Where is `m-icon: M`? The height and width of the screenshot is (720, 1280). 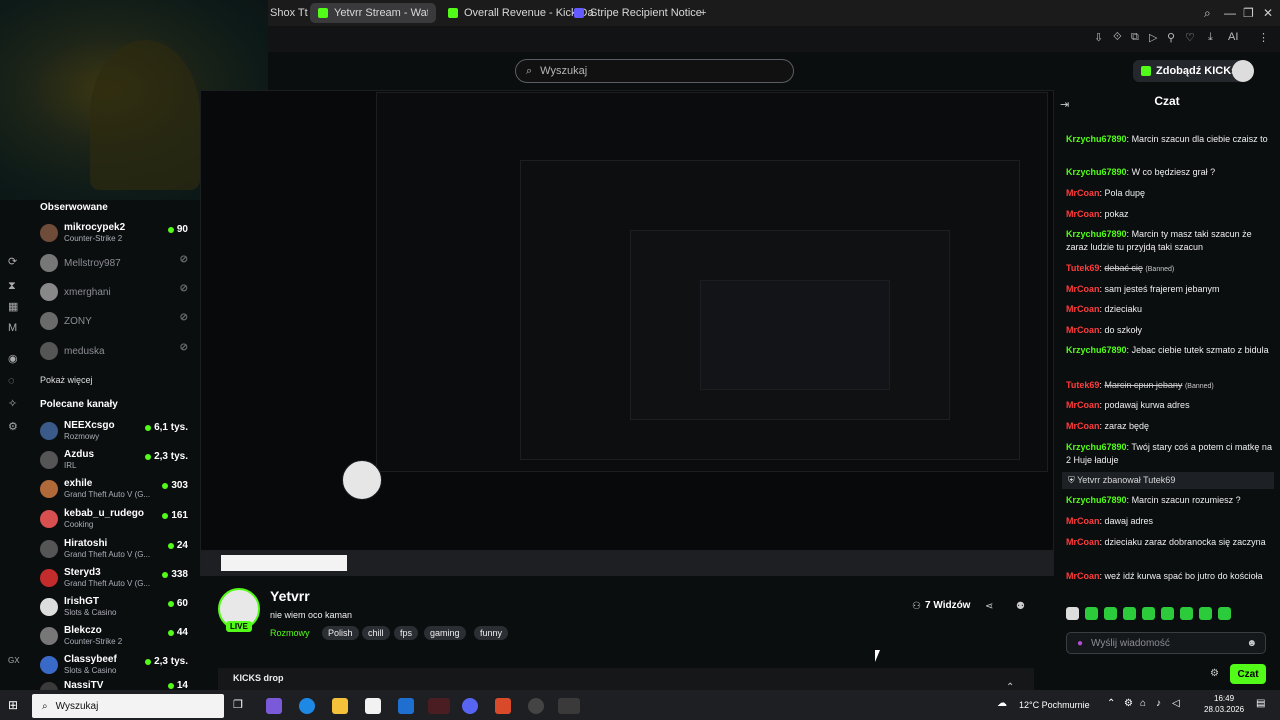
m-icon: M is located at coordinates (14, 328).